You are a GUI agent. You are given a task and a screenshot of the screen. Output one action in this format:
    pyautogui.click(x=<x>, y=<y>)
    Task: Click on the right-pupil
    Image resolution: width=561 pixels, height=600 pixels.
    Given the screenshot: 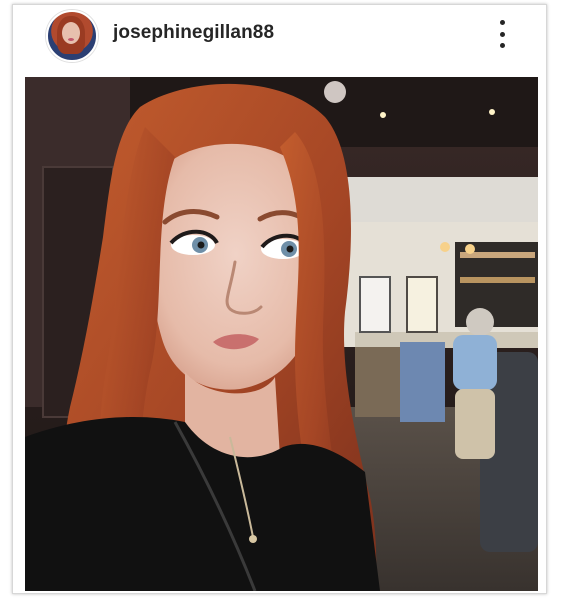 What is the action you would take?
    pyautogui.click(x=290, y=249)
    